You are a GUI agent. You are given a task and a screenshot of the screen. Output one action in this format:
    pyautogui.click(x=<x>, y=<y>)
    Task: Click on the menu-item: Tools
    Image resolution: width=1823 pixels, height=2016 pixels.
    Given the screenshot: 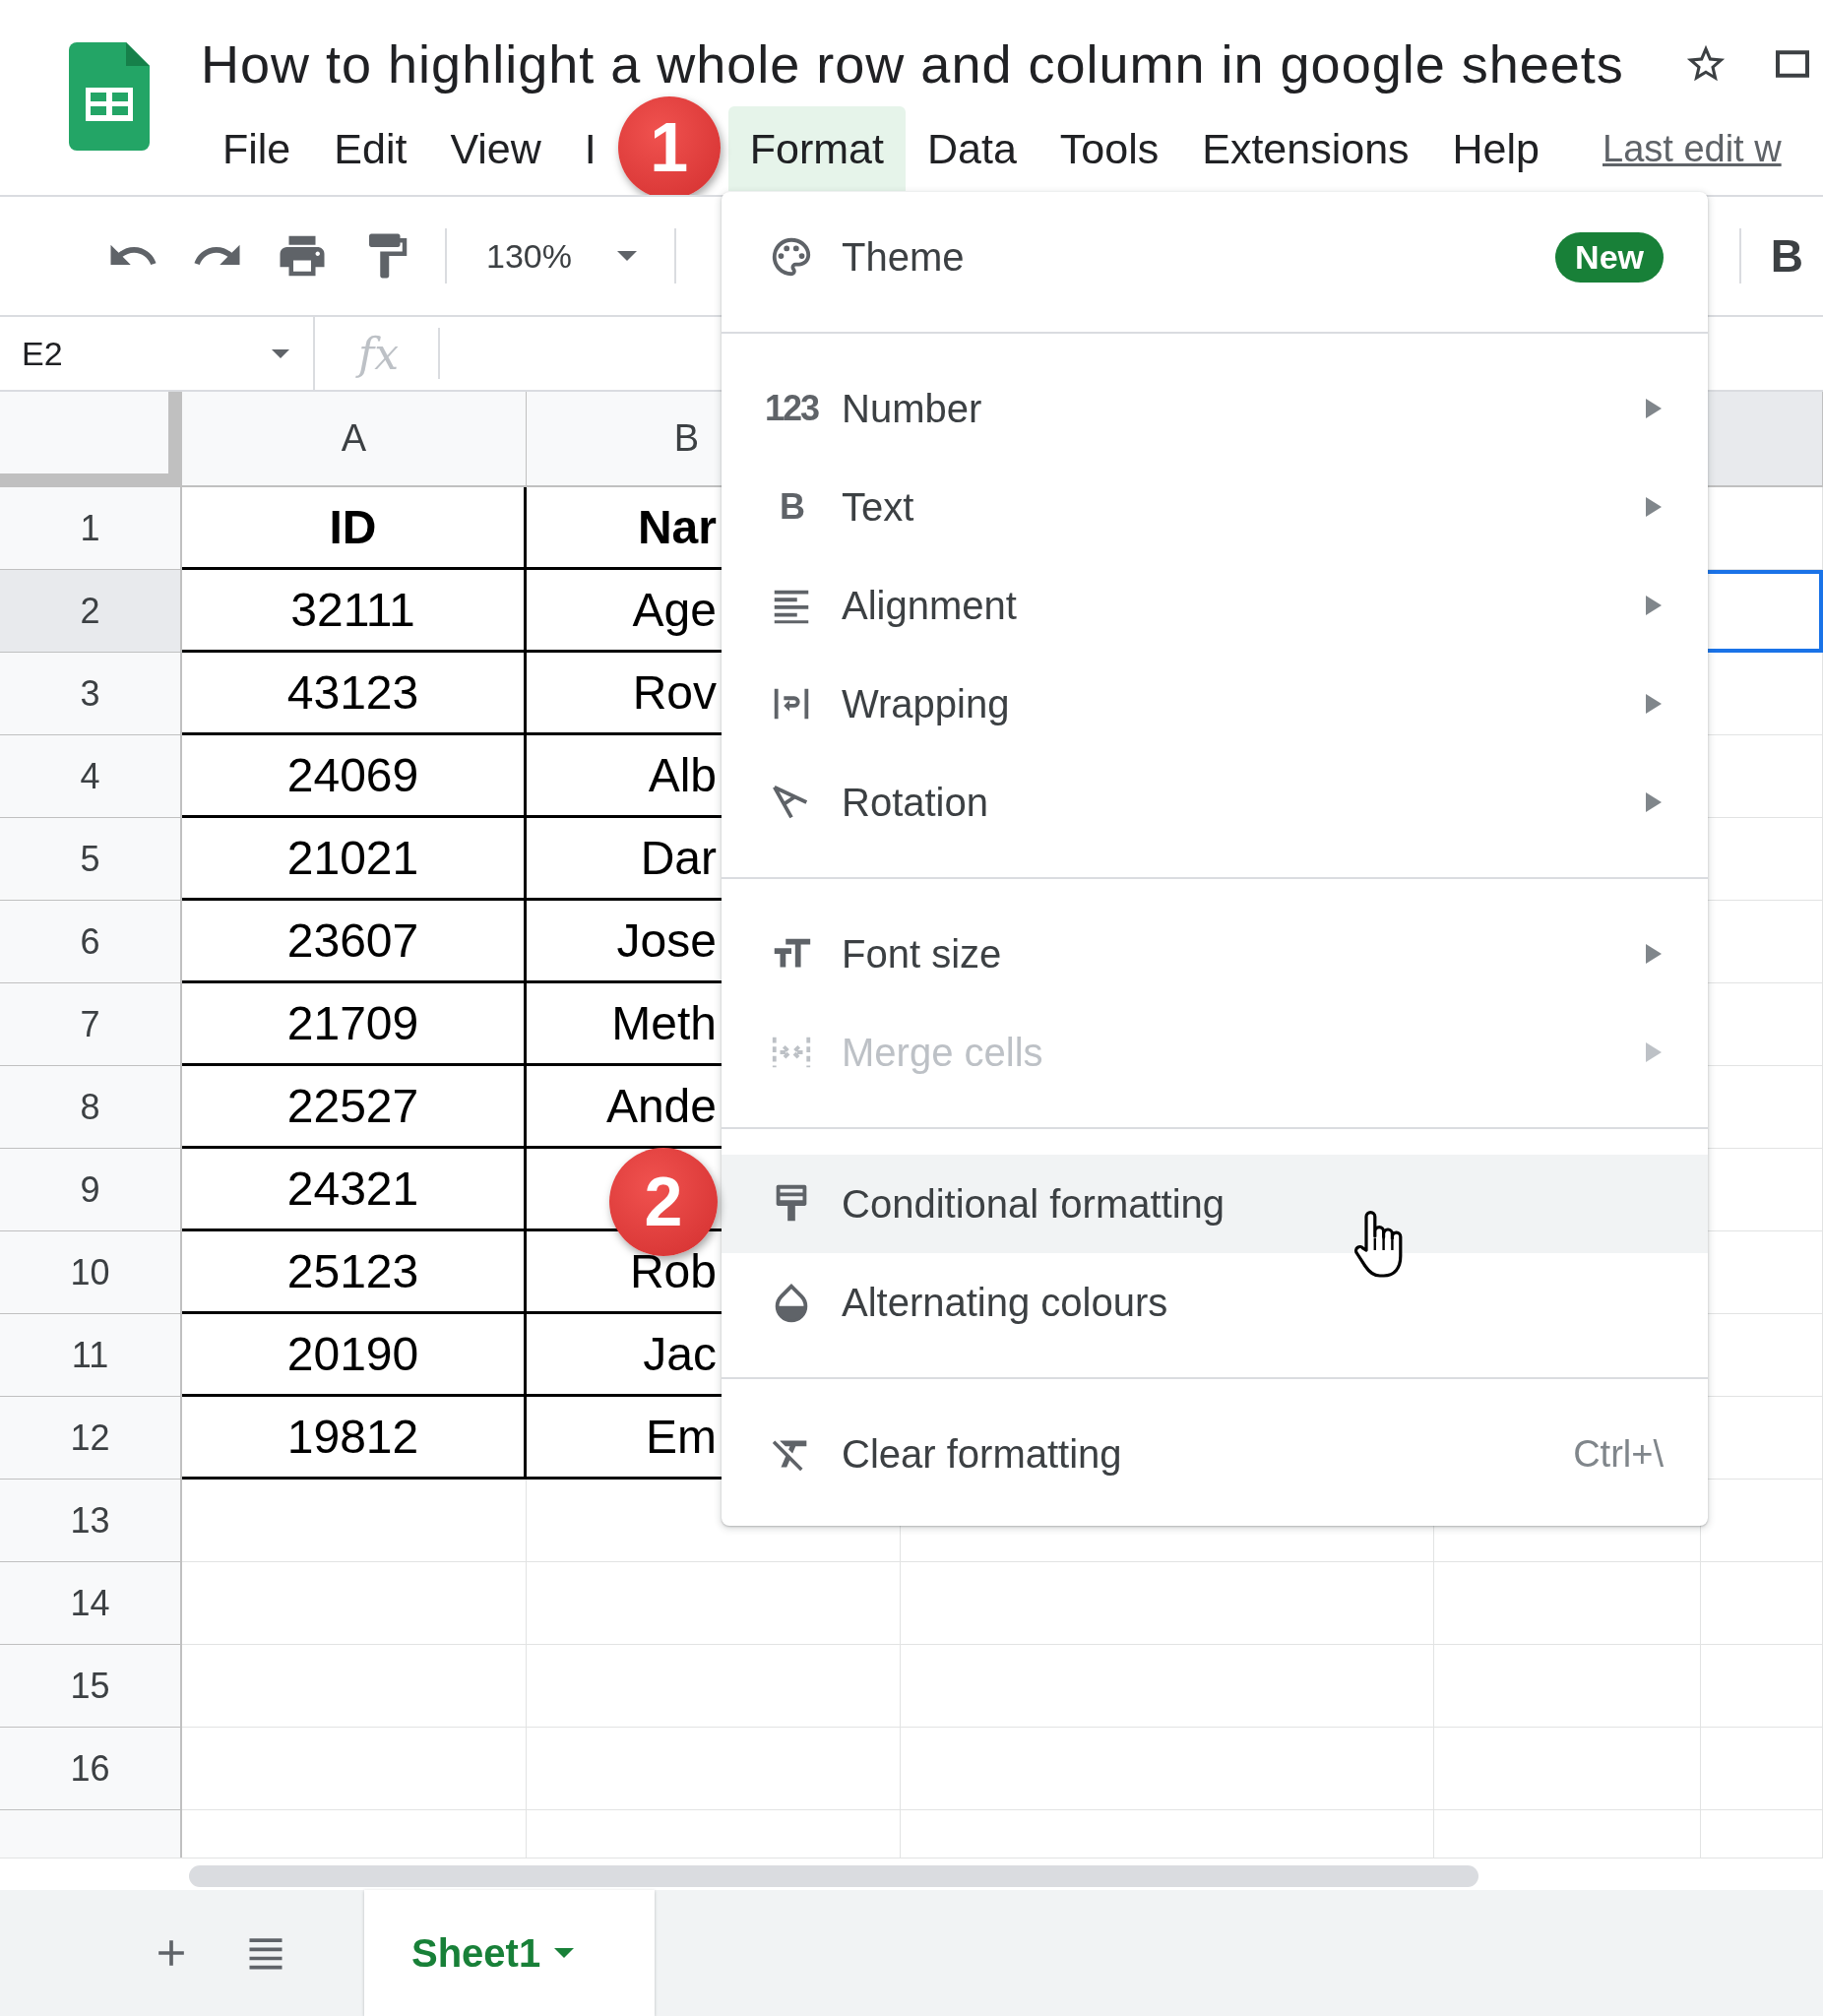 What is the action you would take?
    pyautogui.click(x=1109, y=148)
    